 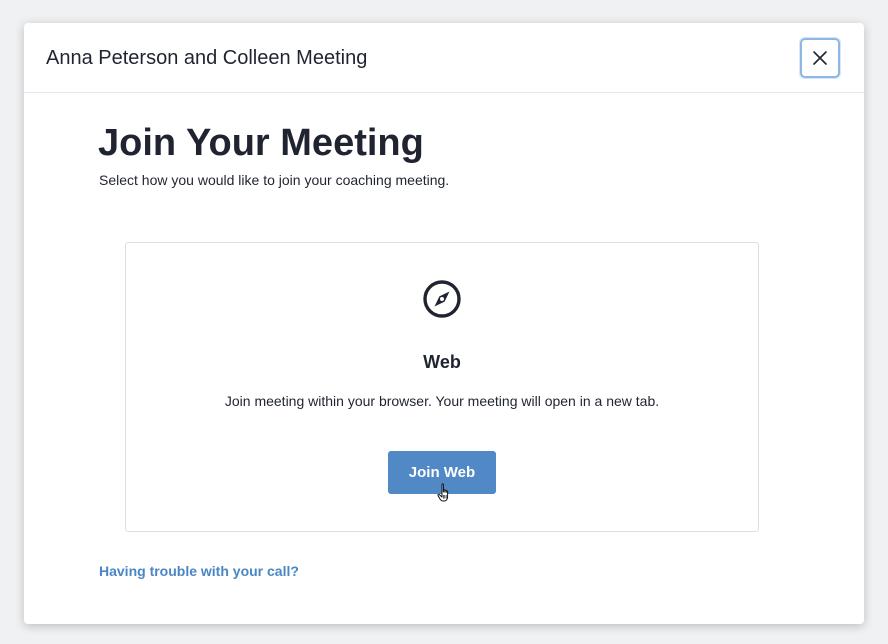 I want to click on compass-icon, so click(x=442, y=299).